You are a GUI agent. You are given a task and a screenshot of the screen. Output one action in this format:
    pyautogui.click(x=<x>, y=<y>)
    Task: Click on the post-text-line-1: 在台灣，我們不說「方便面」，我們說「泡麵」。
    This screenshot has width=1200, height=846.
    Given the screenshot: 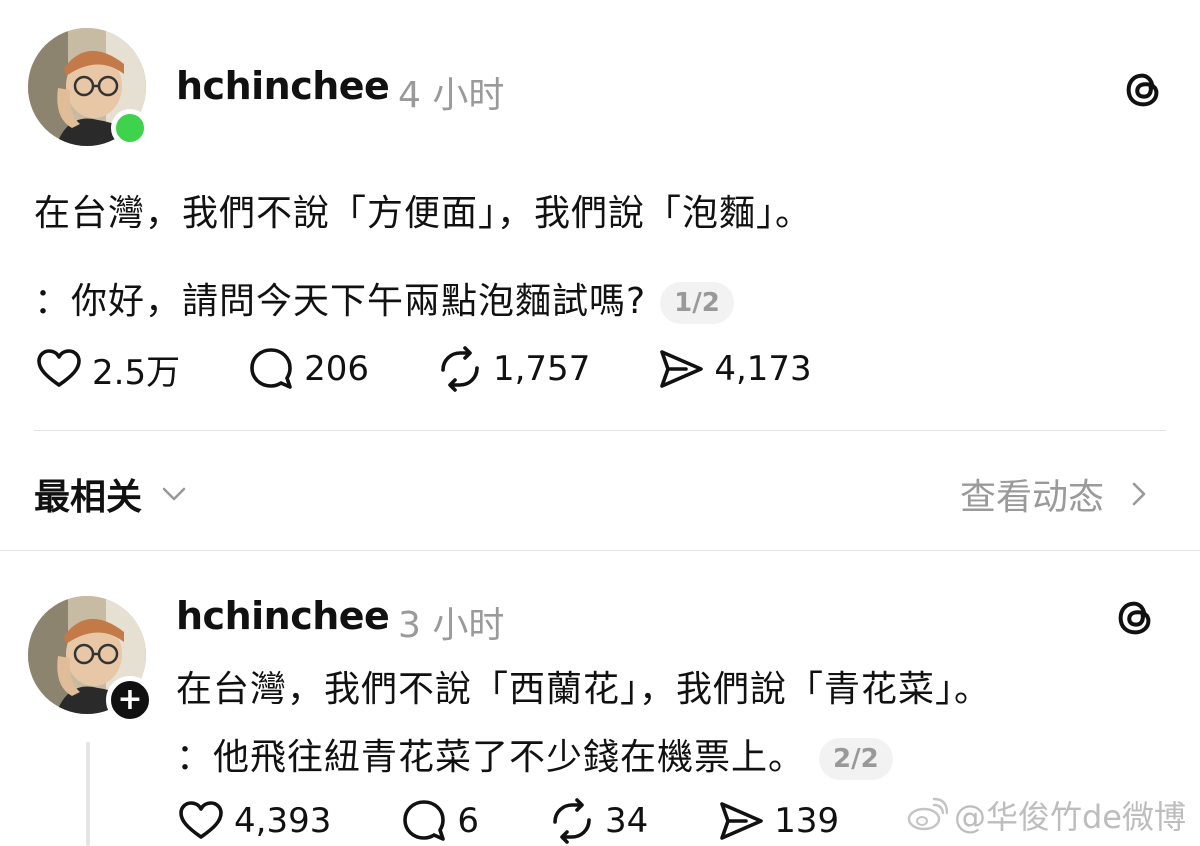 What is the action you would take?
    pyautogui.click(x=423, y=213)
    